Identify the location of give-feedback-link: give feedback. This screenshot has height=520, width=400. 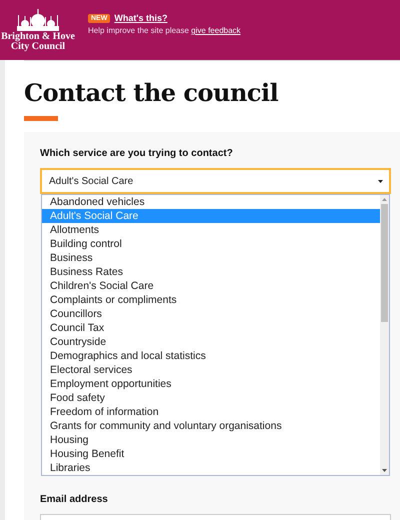
(216, 30).